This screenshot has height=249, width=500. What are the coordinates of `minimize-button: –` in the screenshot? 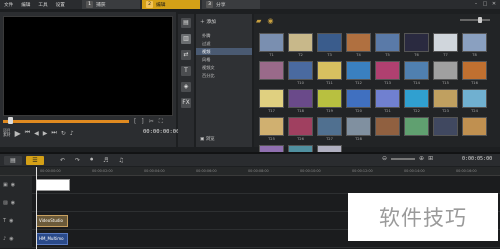 It's located at (476, 4).